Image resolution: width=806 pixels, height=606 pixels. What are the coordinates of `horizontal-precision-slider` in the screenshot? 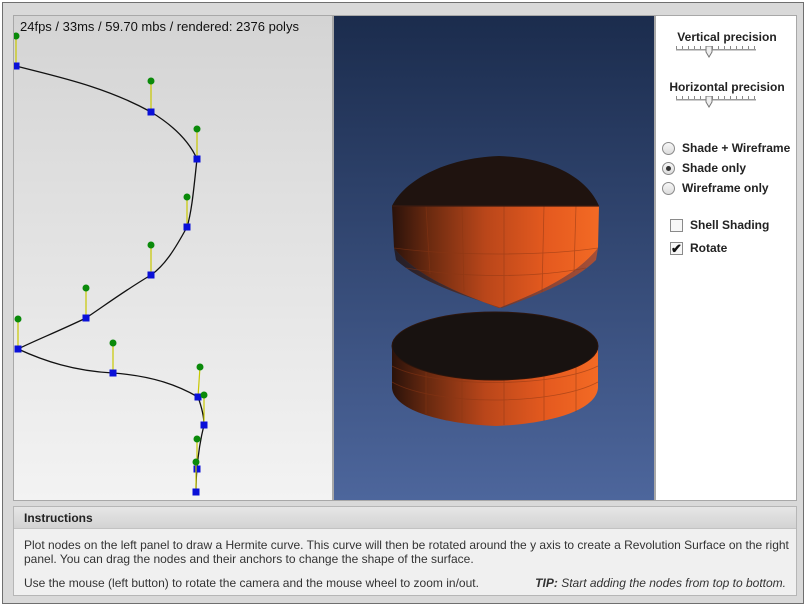 It's located at (716, 103).